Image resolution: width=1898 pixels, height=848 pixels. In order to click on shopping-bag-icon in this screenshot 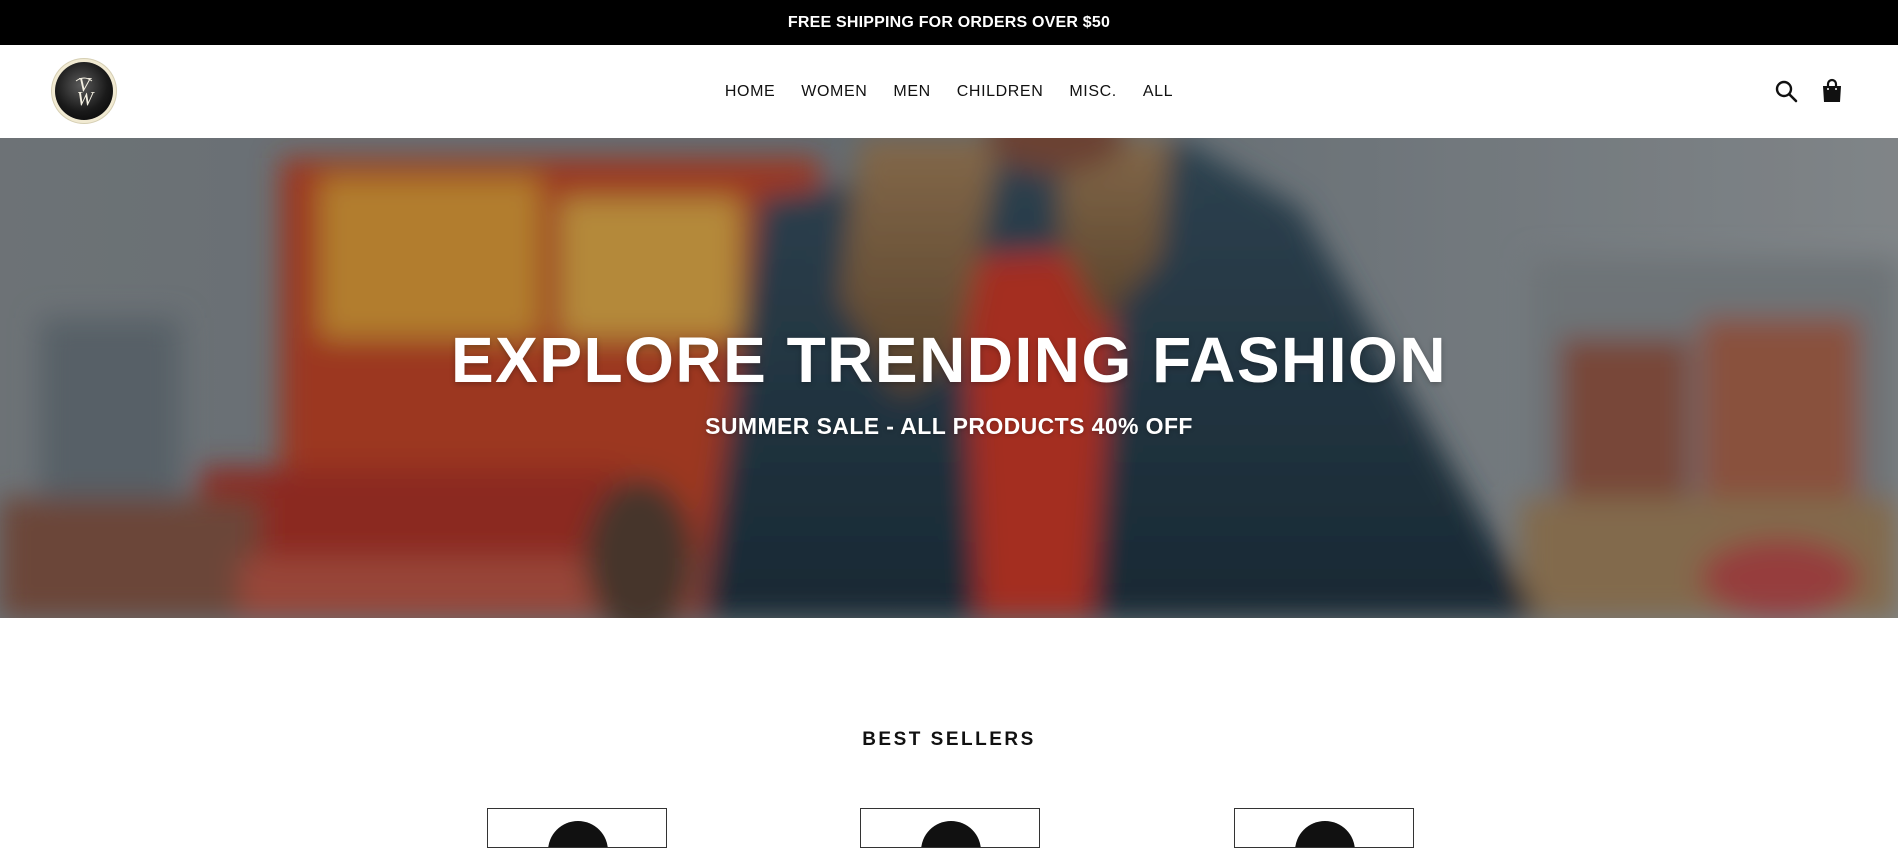, I will do `click(1832, 90)`.